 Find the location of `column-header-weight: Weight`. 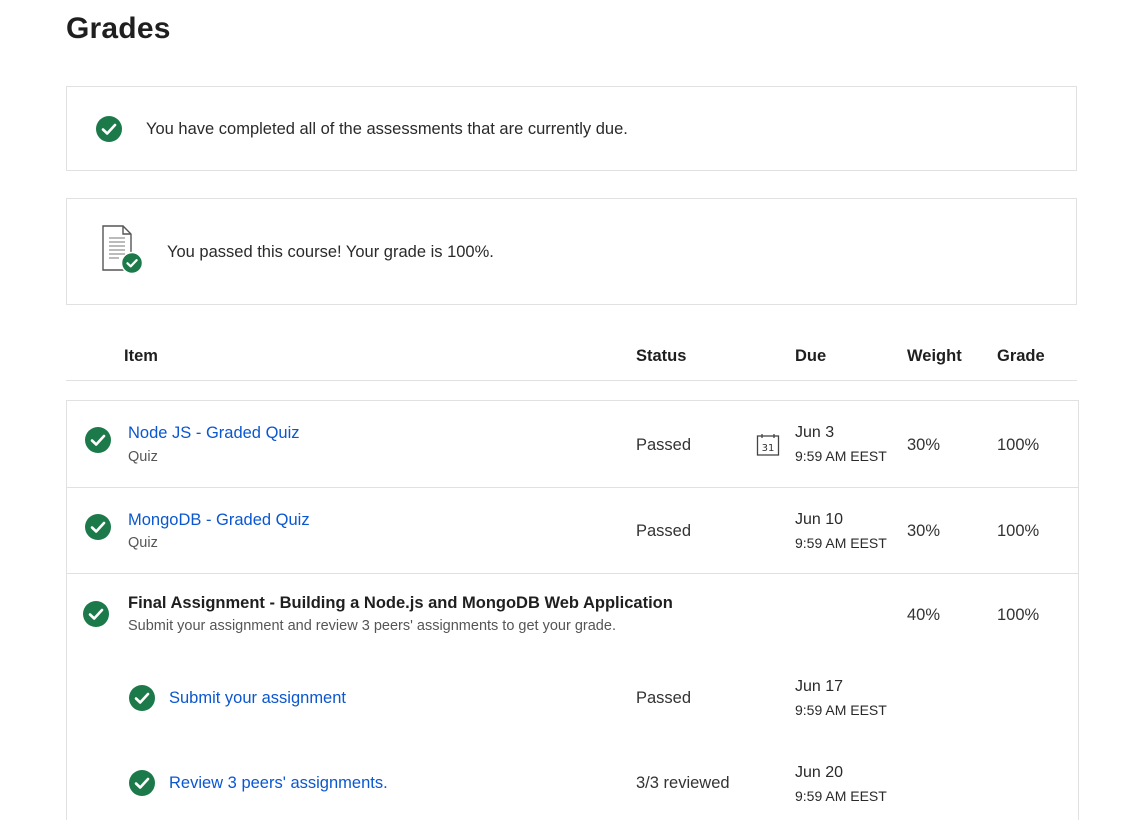

column-header-weight: Weight is located at coordinates (934, 356).